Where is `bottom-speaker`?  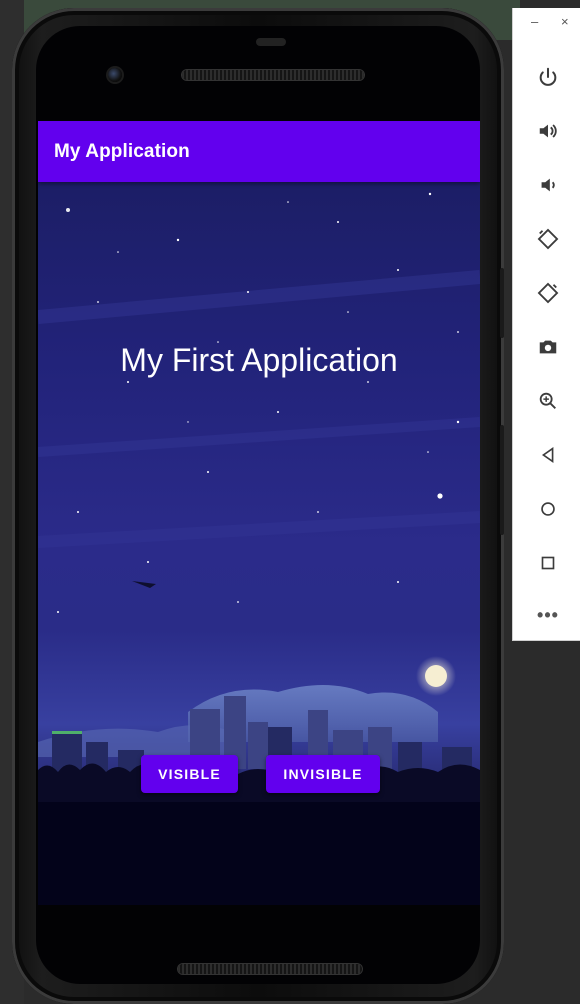 bottom-speaker is located at coordinates (270, 969).